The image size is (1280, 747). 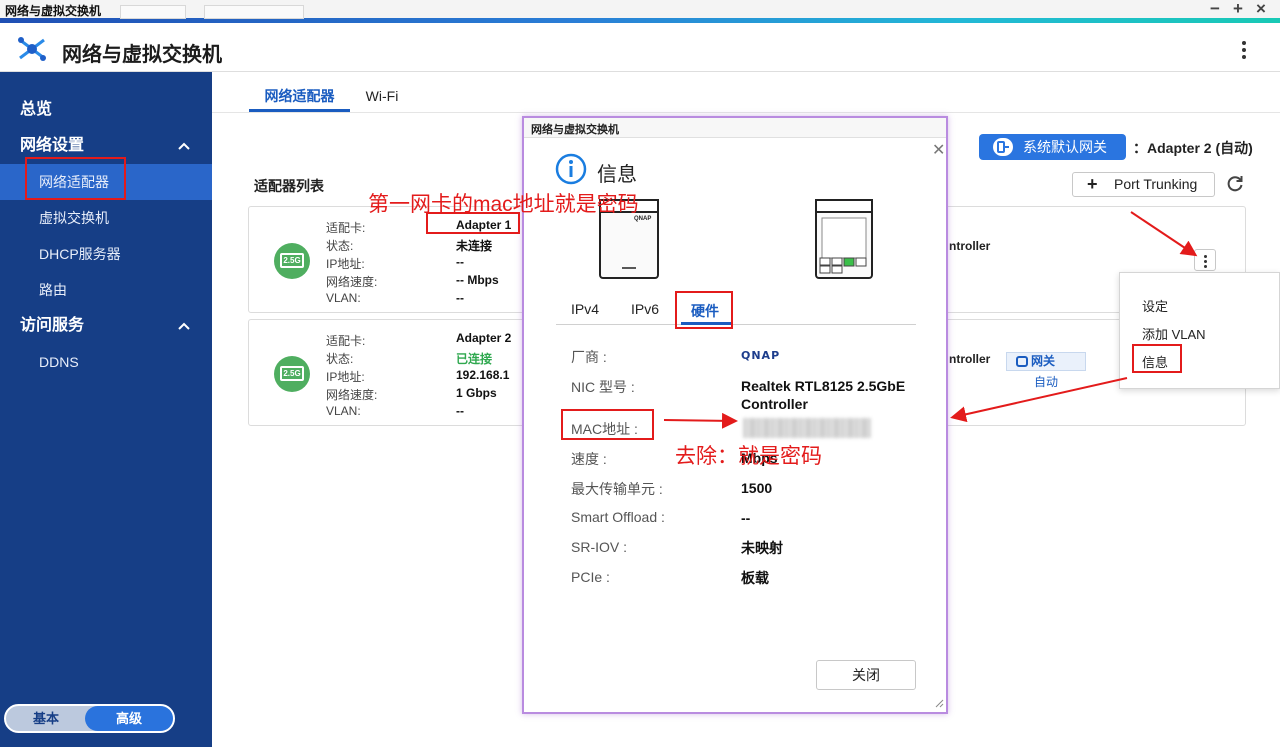 I want to click on annotation-box-info, so click(x=1157, y=358).